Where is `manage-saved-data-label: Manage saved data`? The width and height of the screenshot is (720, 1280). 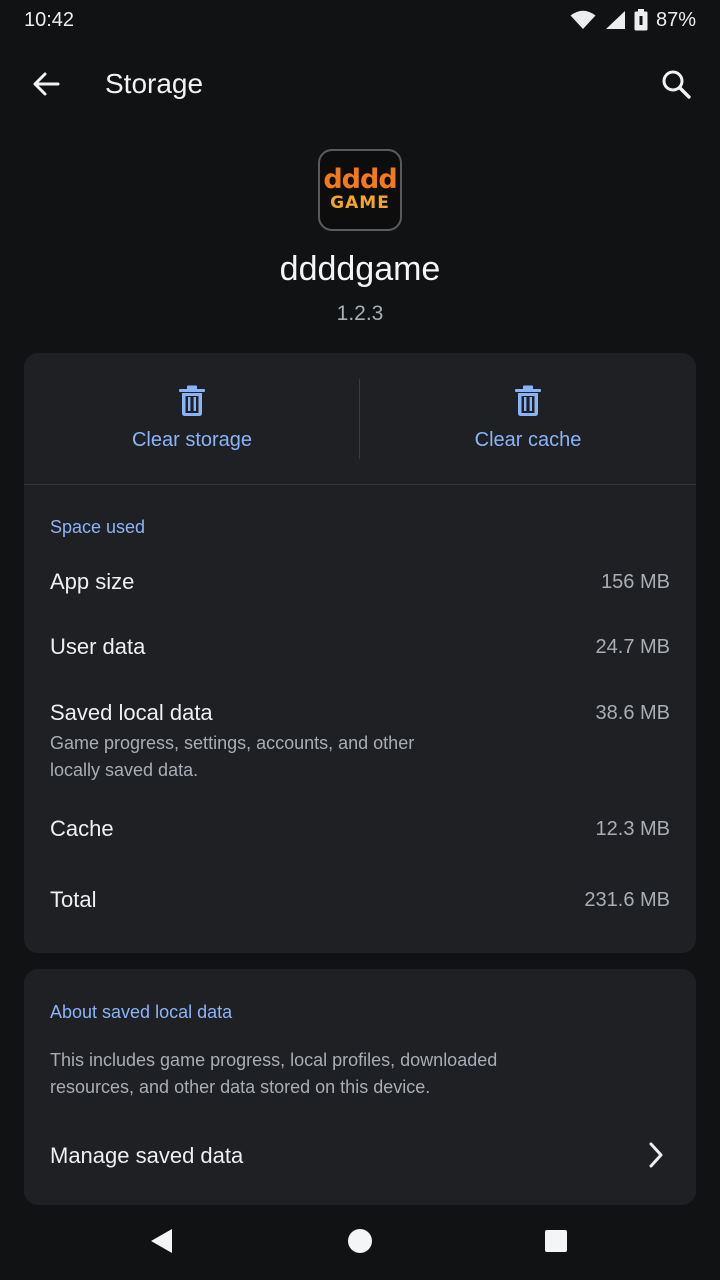
manage-saved-data-label: Manage saved data is located at coordinates (147, 1155).